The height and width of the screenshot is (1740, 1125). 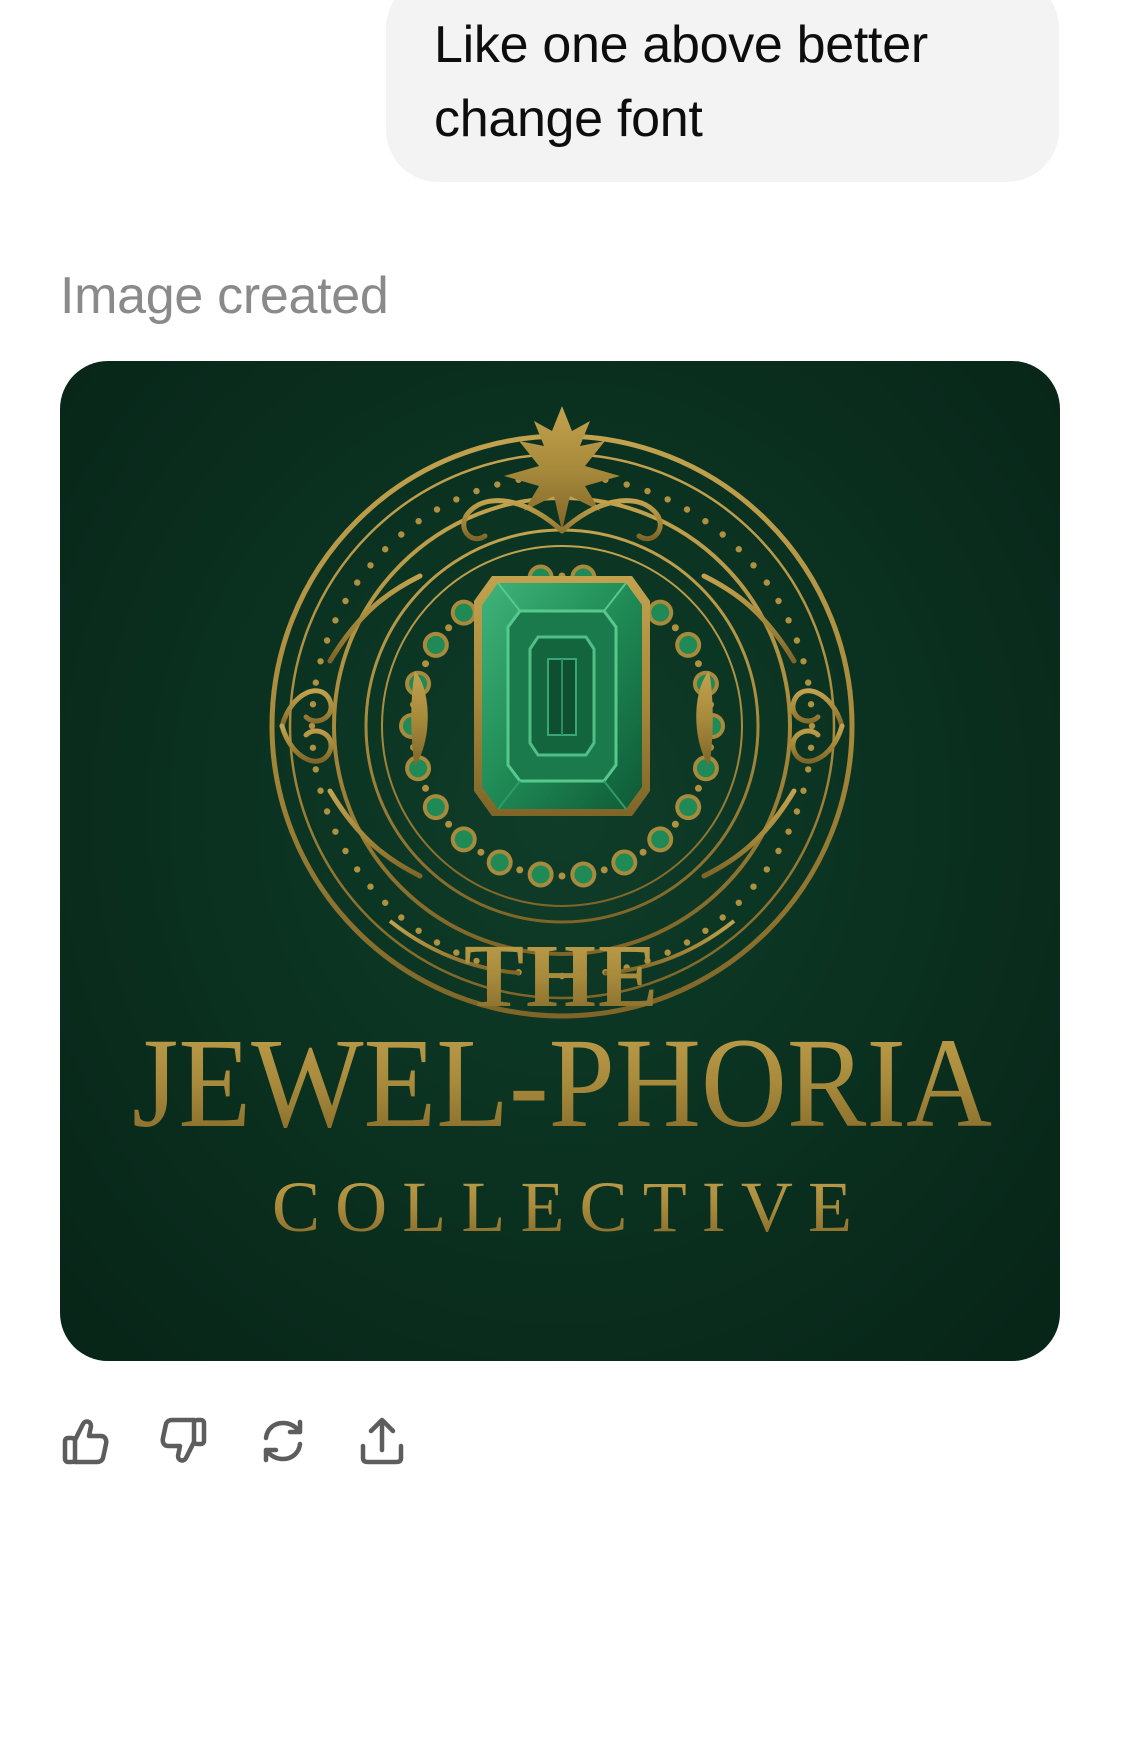 I want to click on user-message-line-2: change font, so click(x=568, y=119).